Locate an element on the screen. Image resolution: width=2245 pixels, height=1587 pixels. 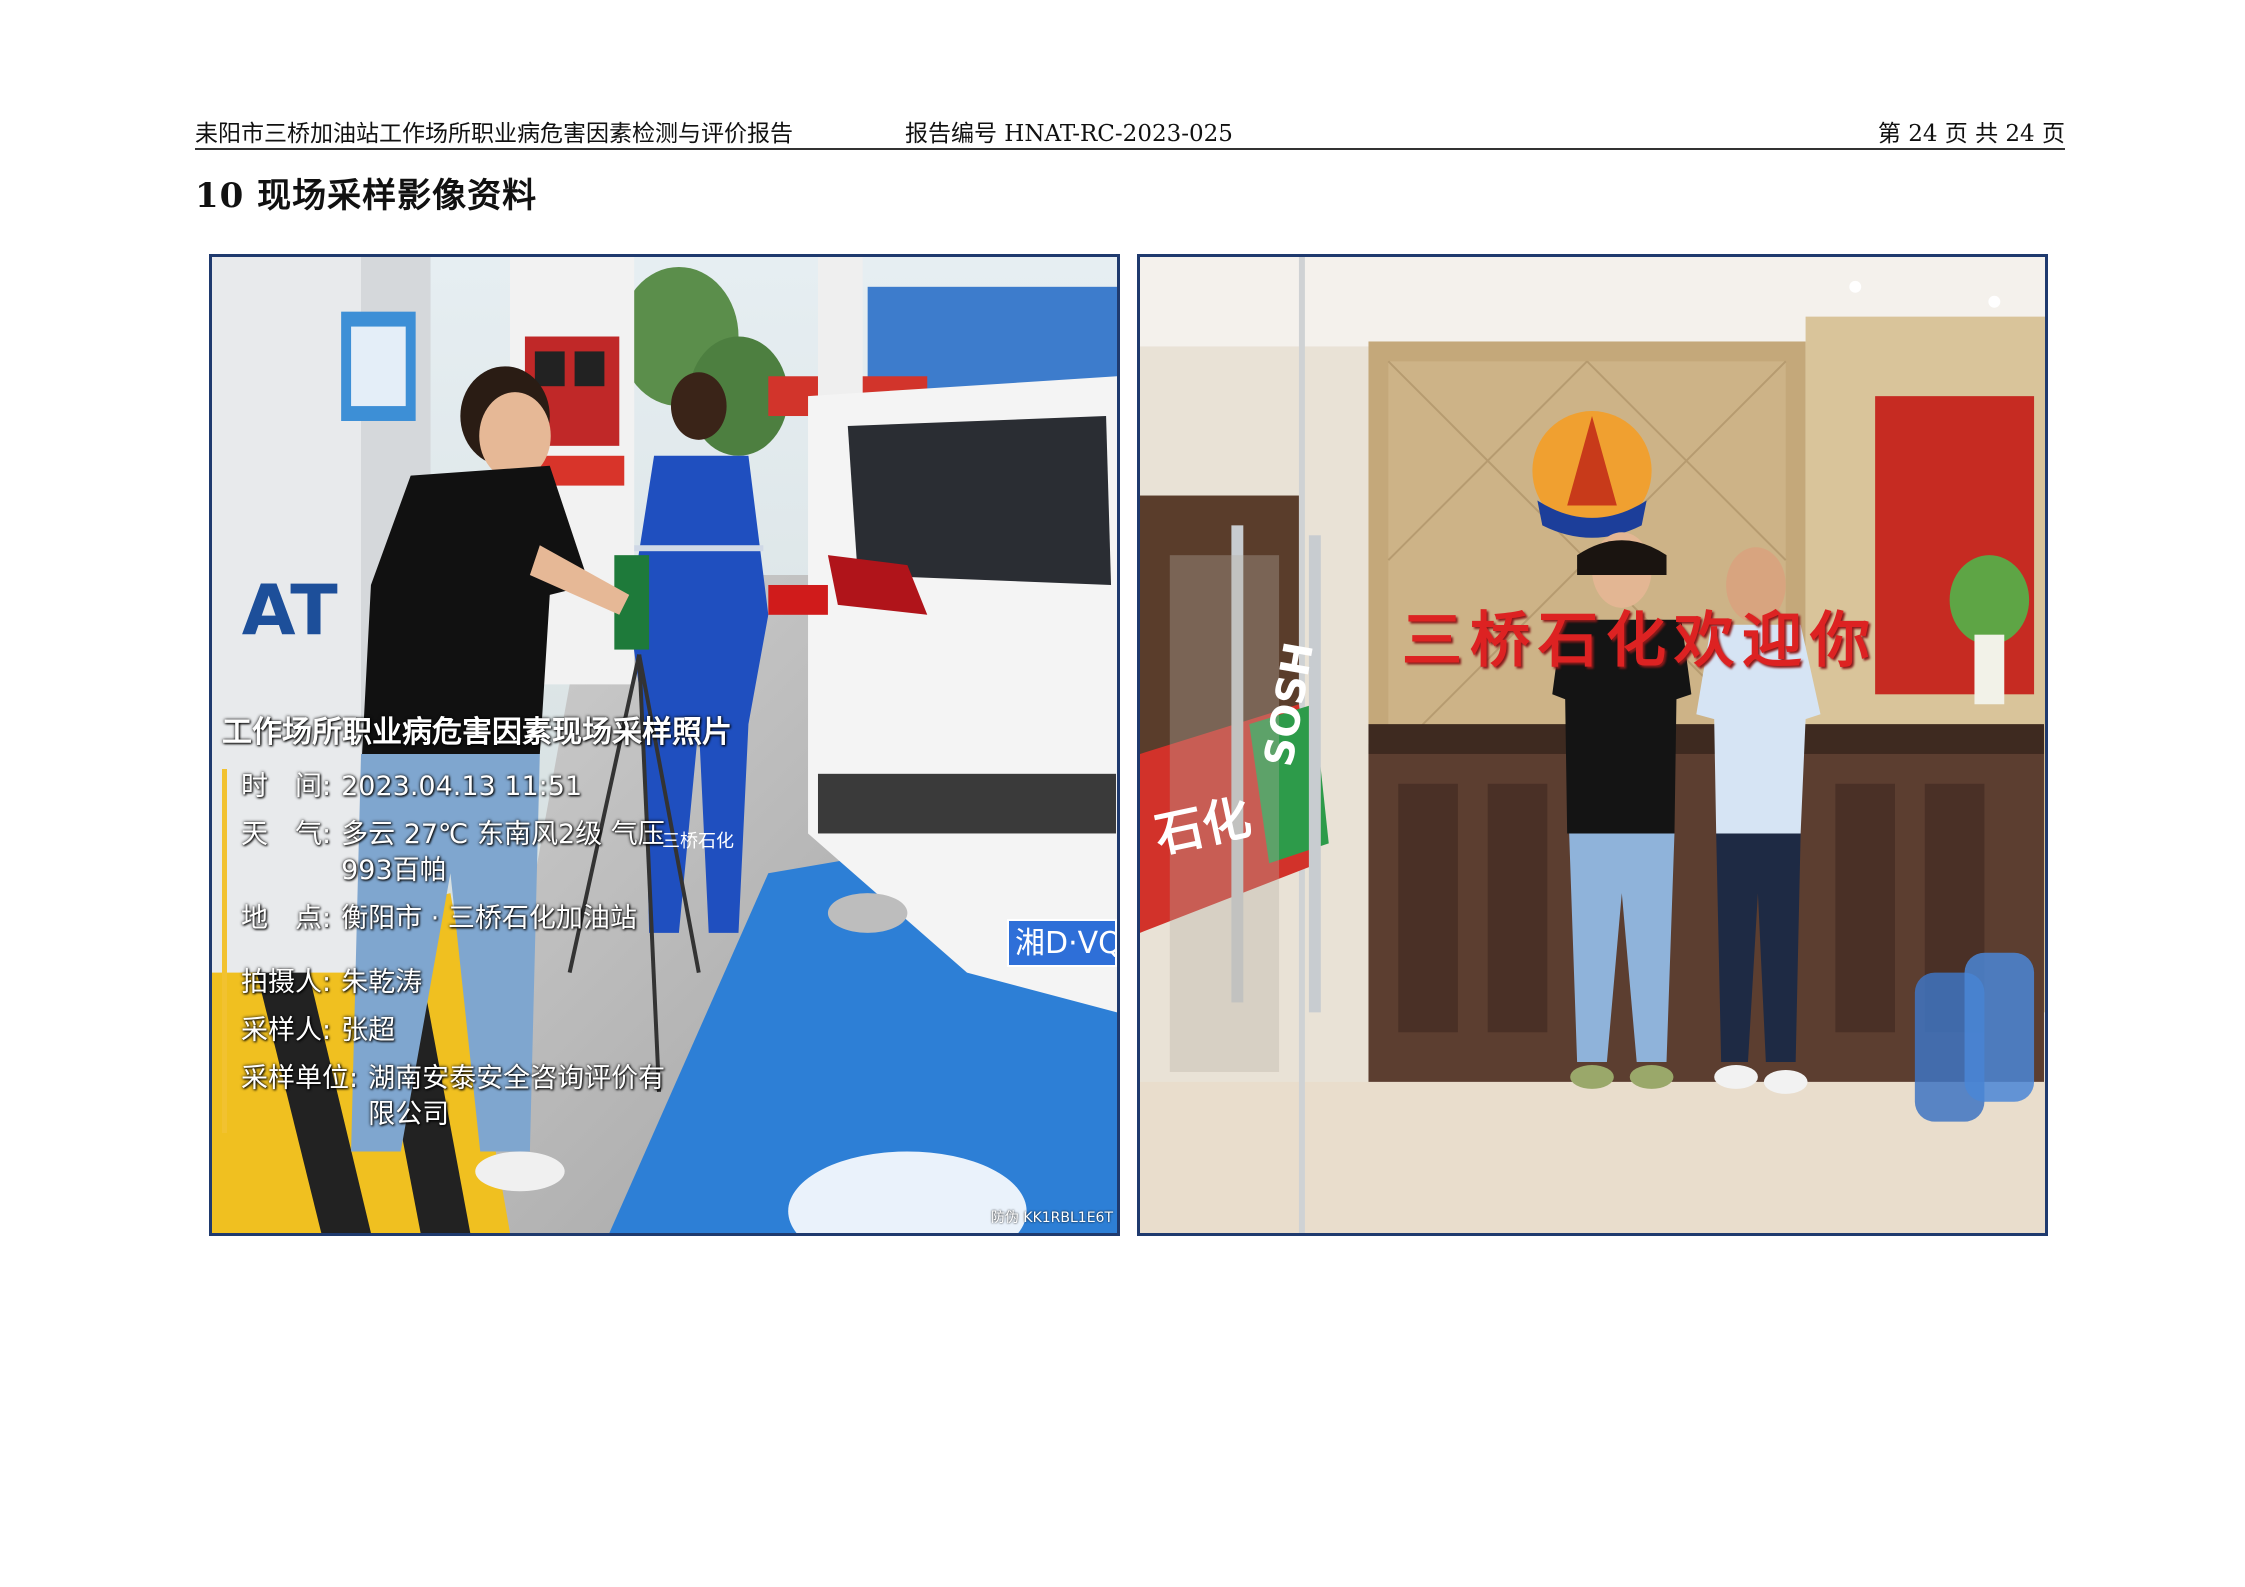
report-code: 报告编号 HNAT-RC-2023-025 is located at coordinates (1069, 134).